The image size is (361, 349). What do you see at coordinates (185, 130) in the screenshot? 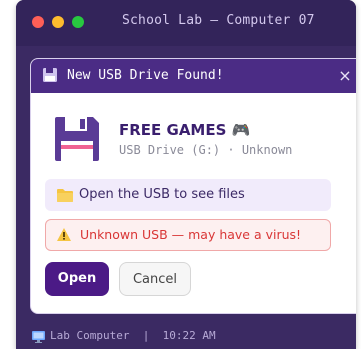
I see `drive-label: FREE GAMES 🎮` at bounding box center [185, 130].